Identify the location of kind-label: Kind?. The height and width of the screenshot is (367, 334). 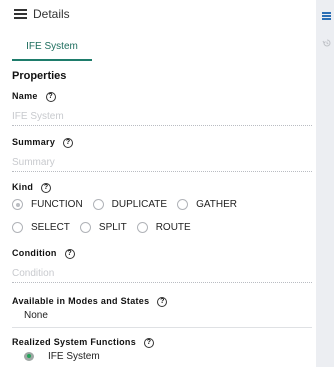
(32, 187).